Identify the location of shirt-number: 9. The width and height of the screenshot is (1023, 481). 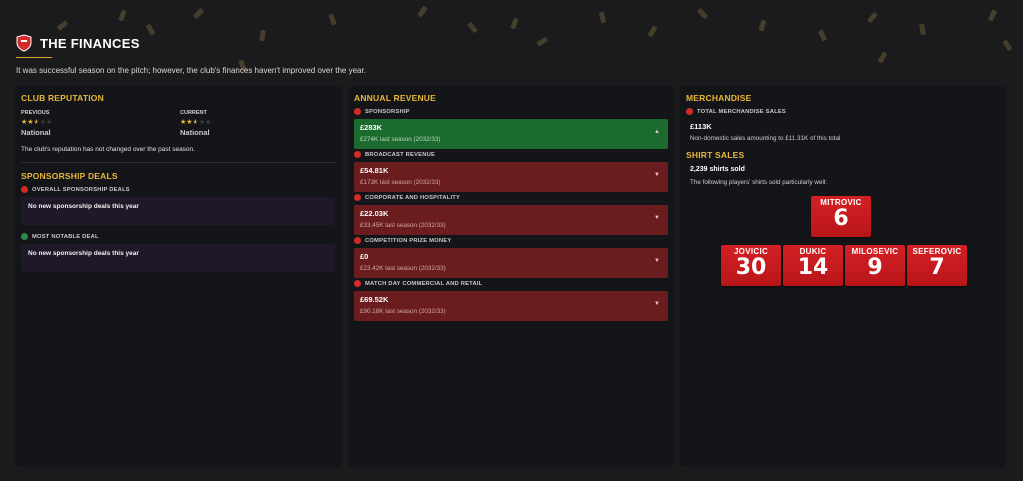
(875, 267).